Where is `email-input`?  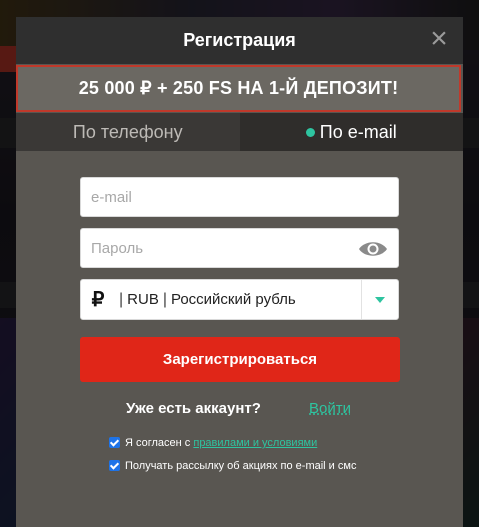 email-input is located at coordinates (239, 197).